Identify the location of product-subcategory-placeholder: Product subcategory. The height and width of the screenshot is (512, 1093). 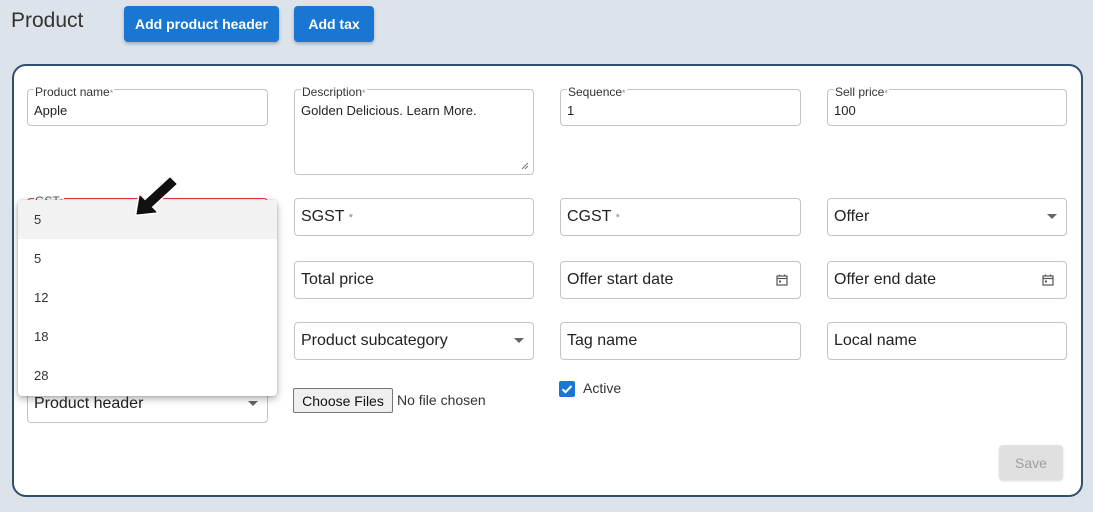
(374, 340).